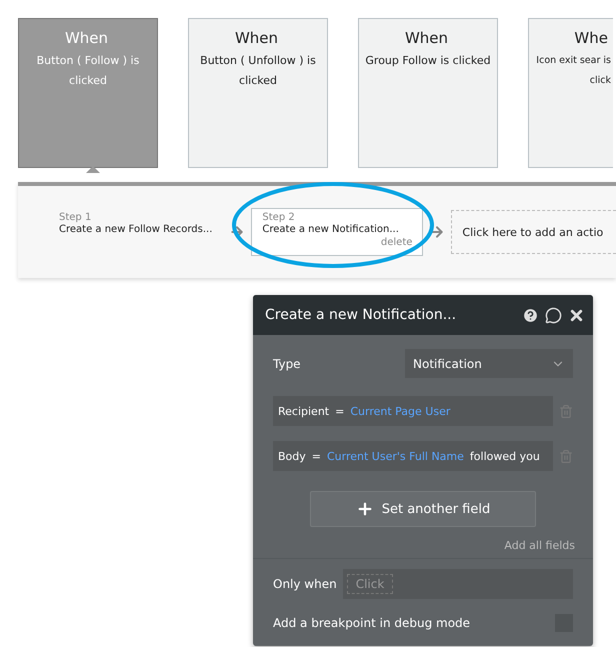  What do you see at coordinates (258, 71) in the screenshot?
I see `event-description: Button ( Unfollow ) is clicked` at bounding box center [258, 71].